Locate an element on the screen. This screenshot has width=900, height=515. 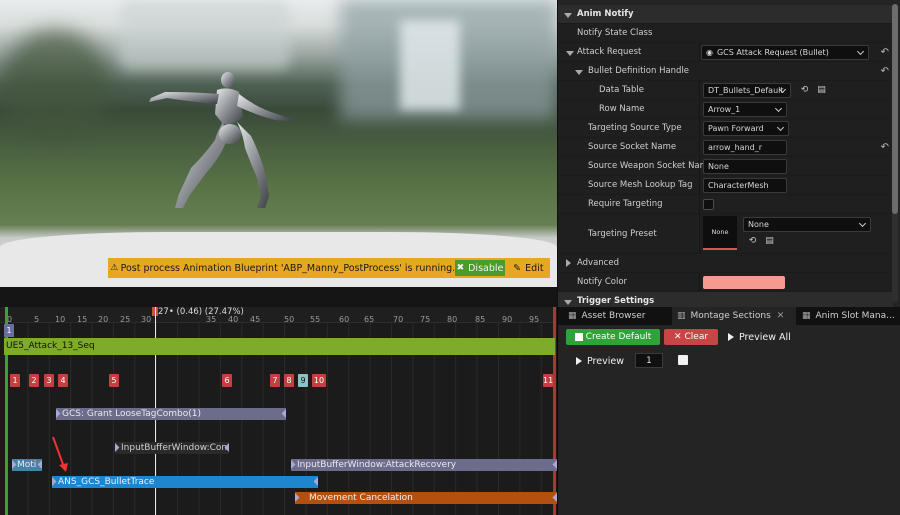
advanced-label: Advanced is located at coordinates (598, 263).